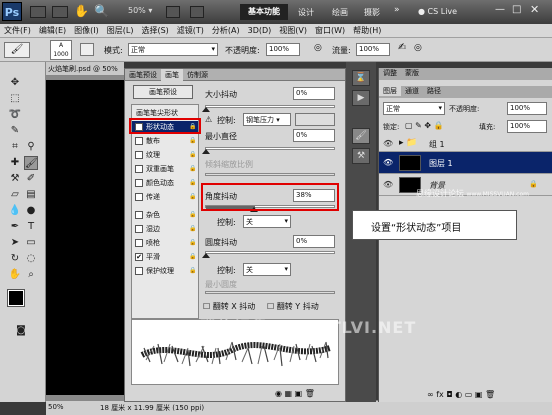 This screenshot has width=552, height=415. I want to click on roundness-control-select: 关 ▾, so click(267, 269).